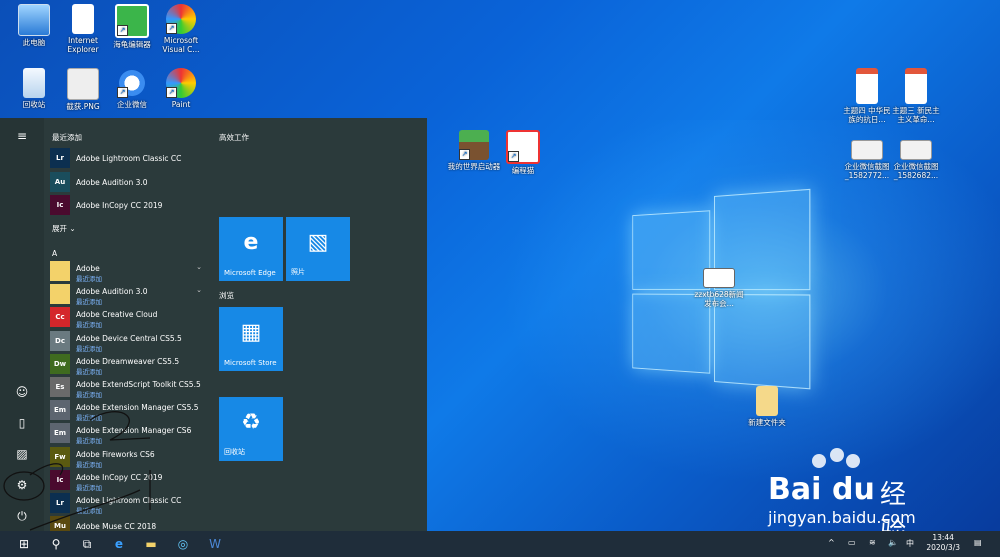 The image size is (1000, 557). What do you see at coordinates (129, 338) in the screenshot?
I see `app-name: Adobe Device Central CS5.5` at bounding box center [129, 338].